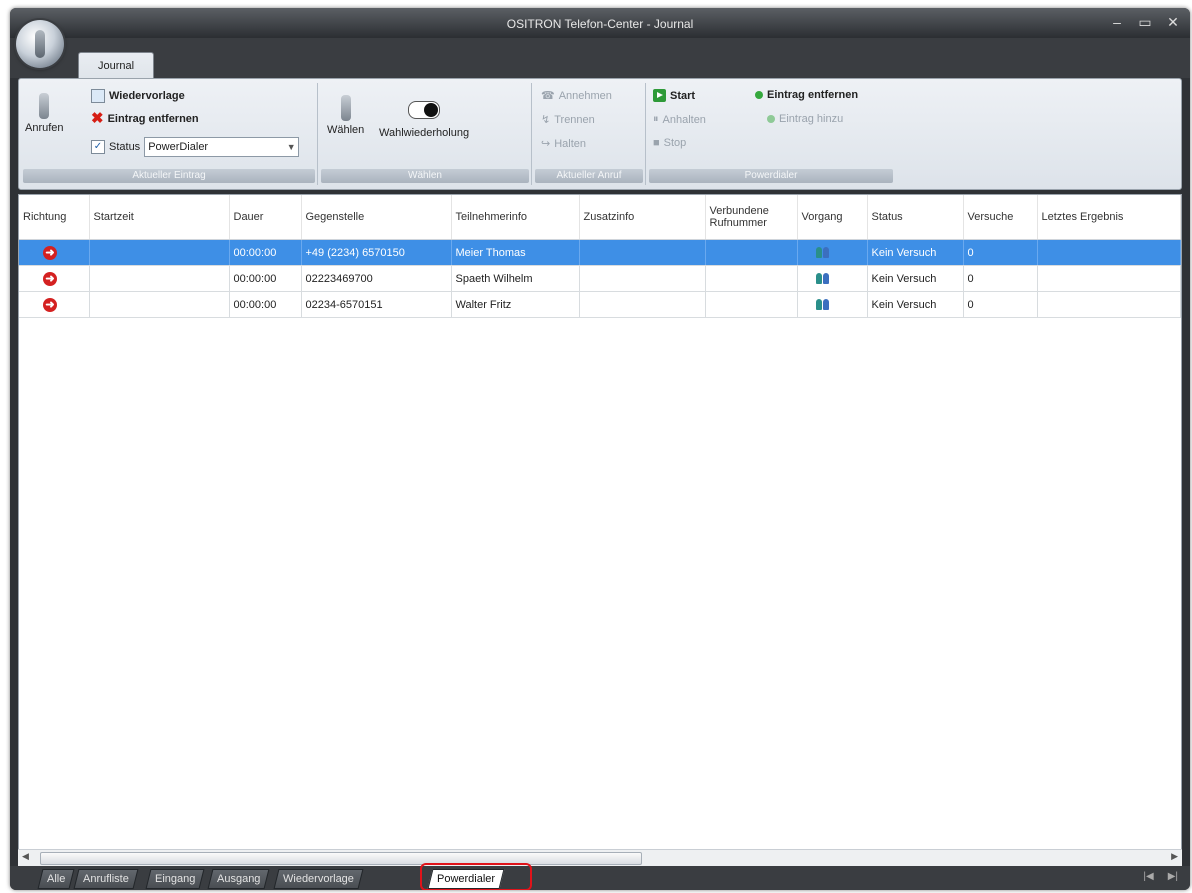  What do you see at coordinates (116, 66) in the screenshot?
I see `tab-journal: Journal` at bounding box center [116, 66].